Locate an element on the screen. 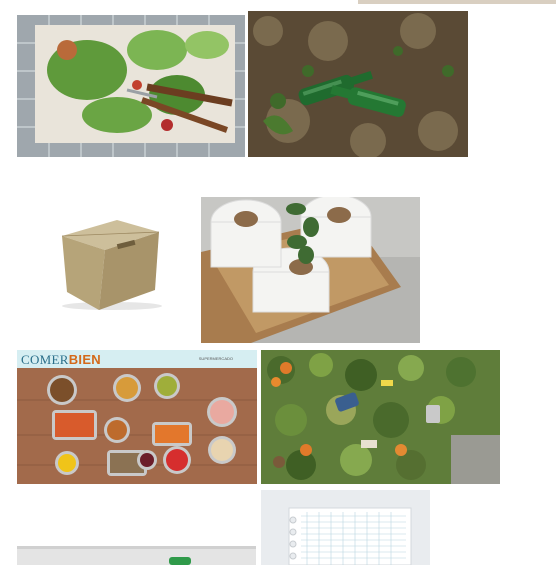  glass-bottles-image is located at coordinates (358, 84).